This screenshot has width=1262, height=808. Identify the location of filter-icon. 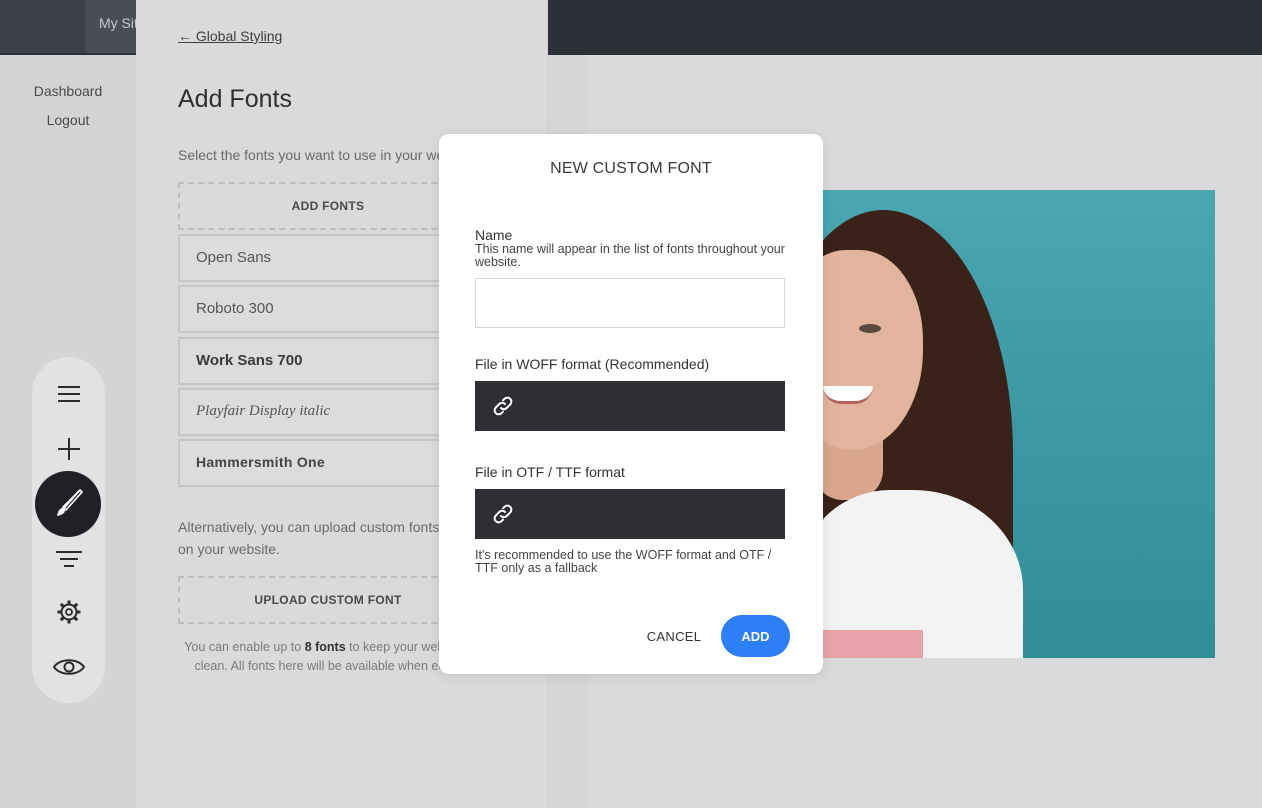
(68, 559).